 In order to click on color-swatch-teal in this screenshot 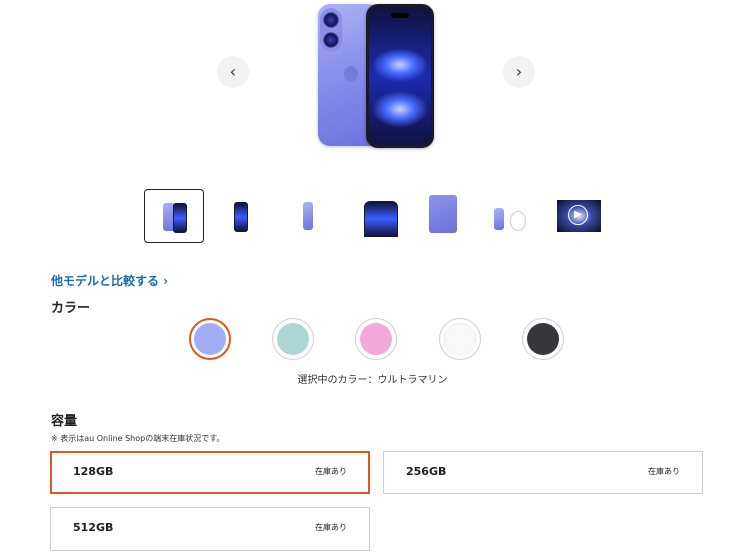, I will do `click(293, 339)`.